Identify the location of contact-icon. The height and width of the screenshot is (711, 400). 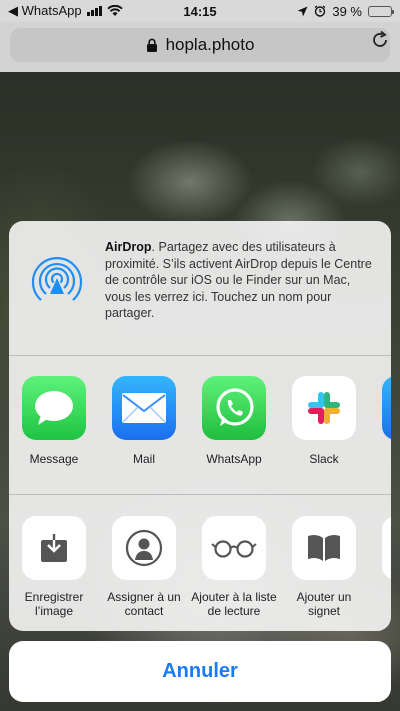
(144, 548).